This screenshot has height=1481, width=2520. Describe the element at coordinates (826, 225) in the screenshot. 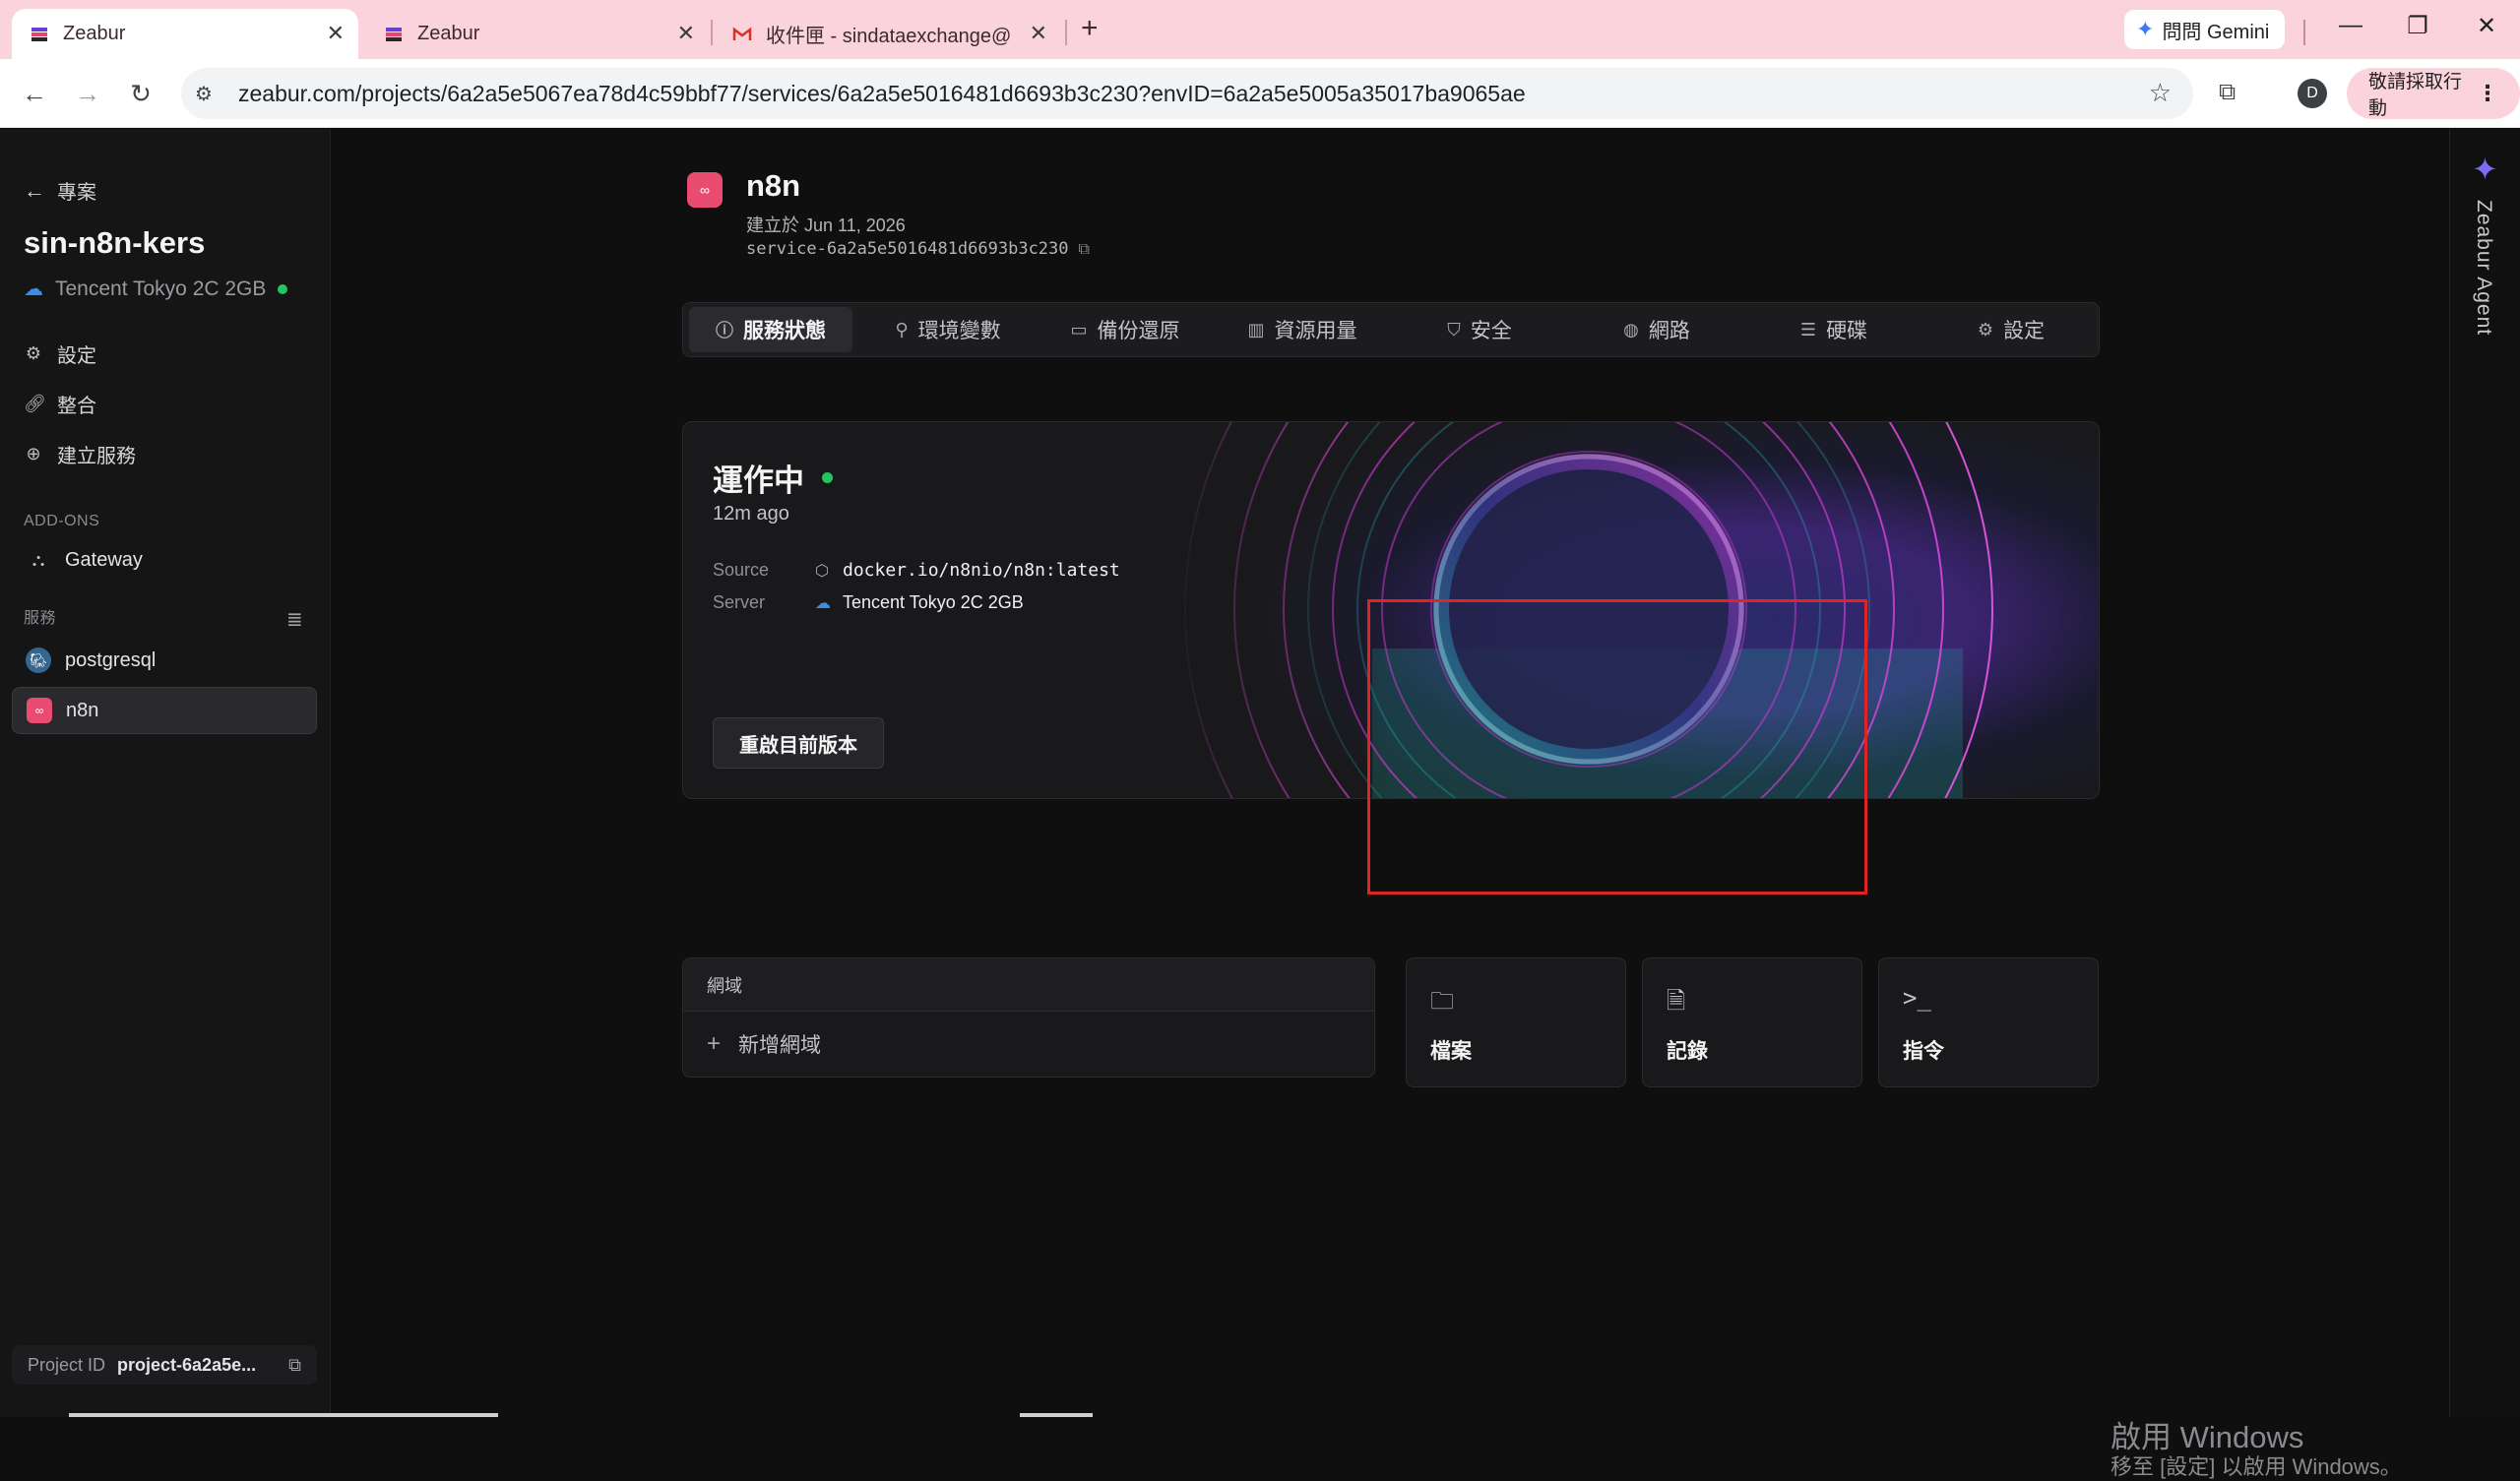

I see `service-created-date: 建立於 Jun 11, 2026` at that location.